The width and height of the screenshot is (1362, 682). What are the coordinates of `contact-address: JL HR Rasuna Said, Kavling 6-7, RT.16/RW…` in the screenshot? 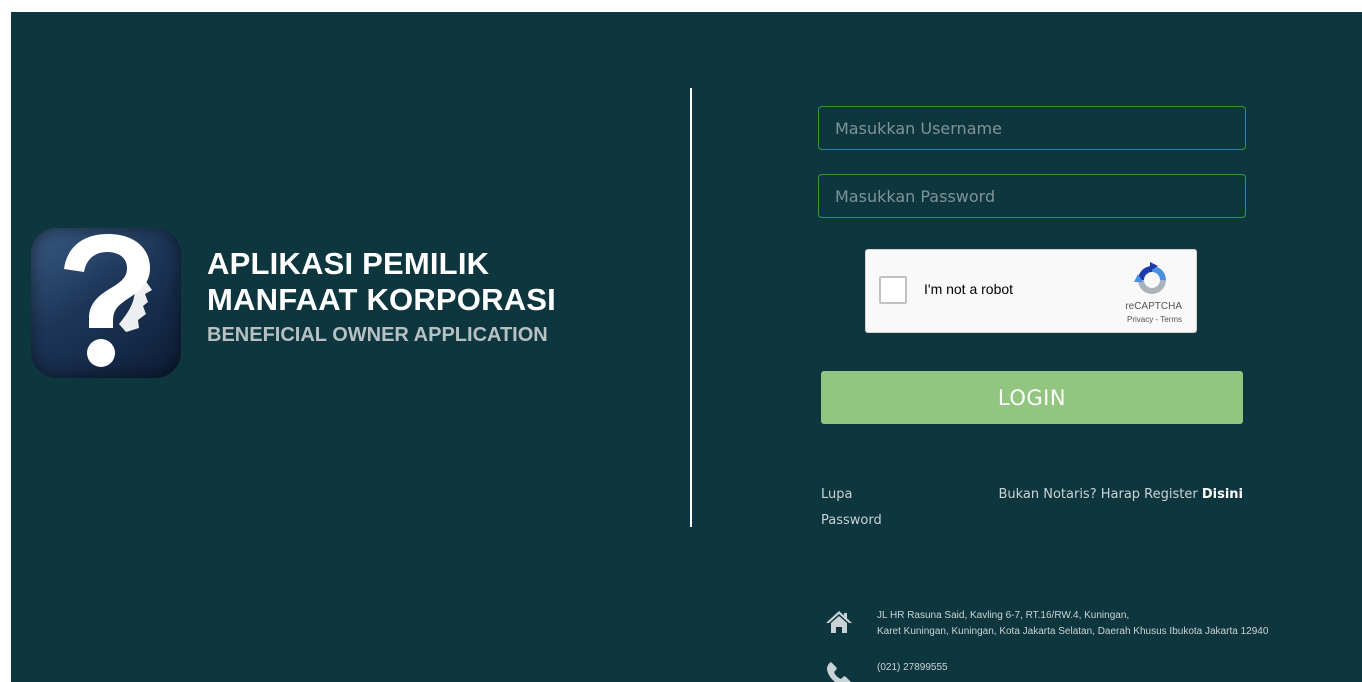 It's located at (1046, 624).